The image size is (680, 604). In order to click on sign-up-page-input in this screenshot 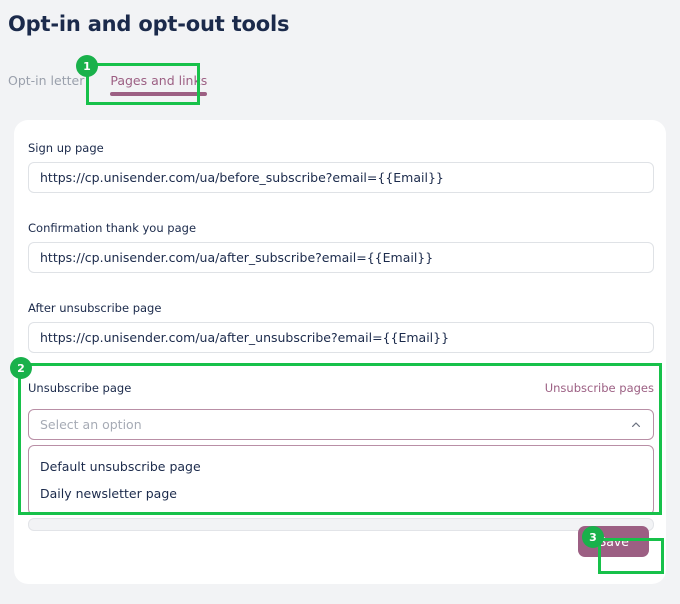, I will do `click(341, 177)`.